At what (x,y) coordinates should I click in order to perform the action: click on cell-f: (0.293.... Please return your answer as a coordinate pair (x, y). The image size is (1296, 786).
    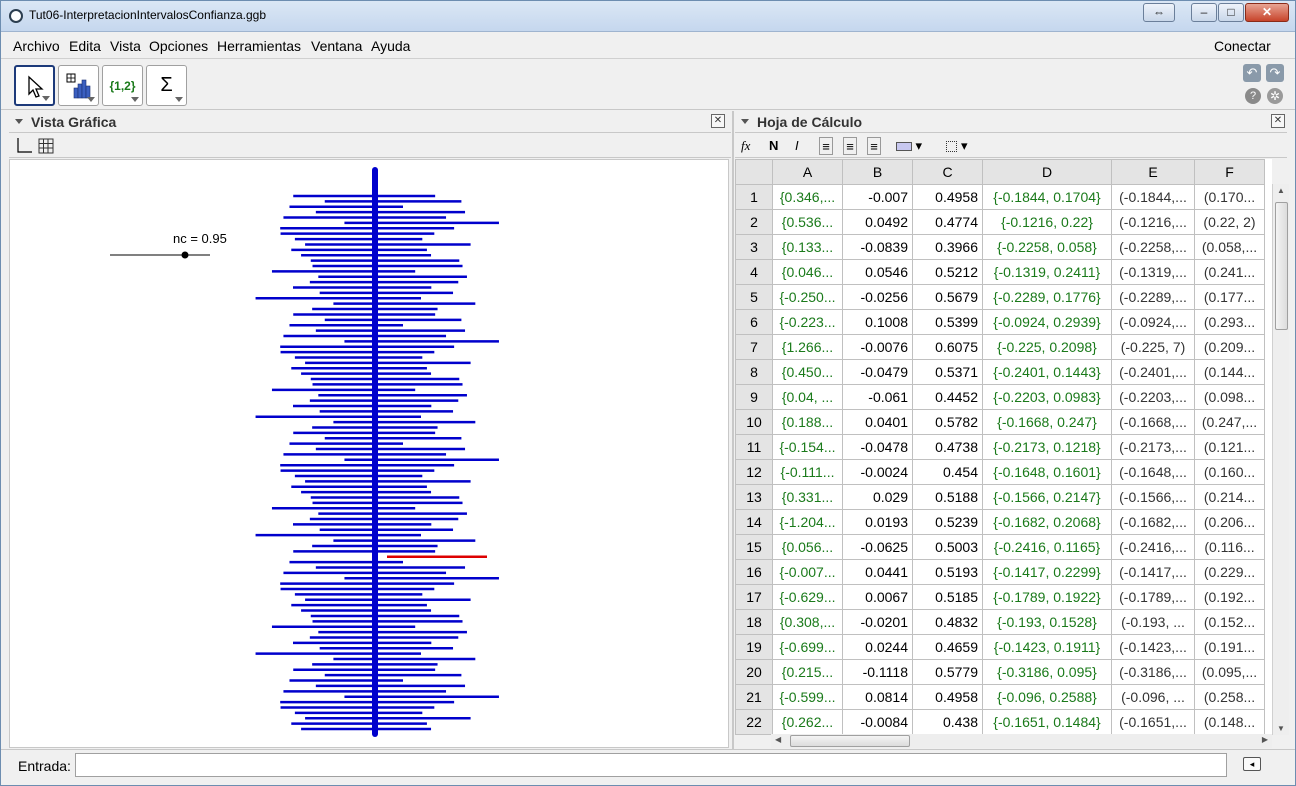
    Looking at the image, I should click on (1229, 322).